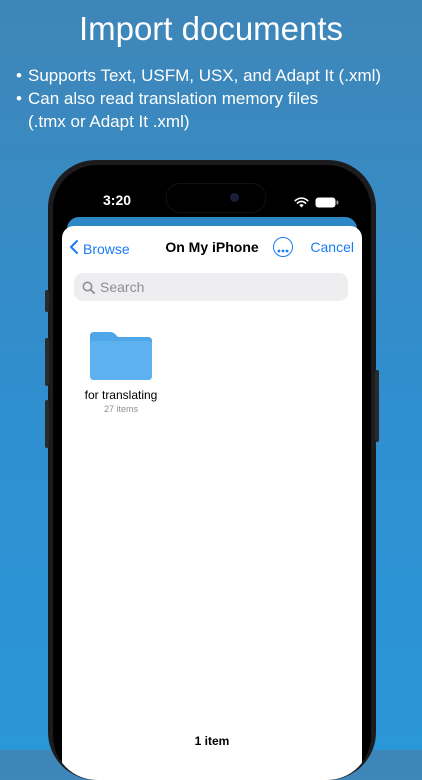  I want to click on status-time: 3:20, so click(117, 200).